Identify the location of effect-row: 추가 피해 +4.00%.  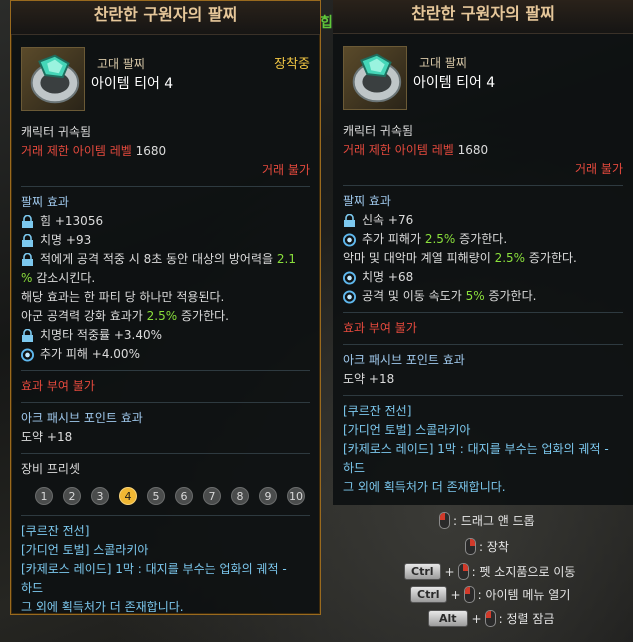
(165, 354).